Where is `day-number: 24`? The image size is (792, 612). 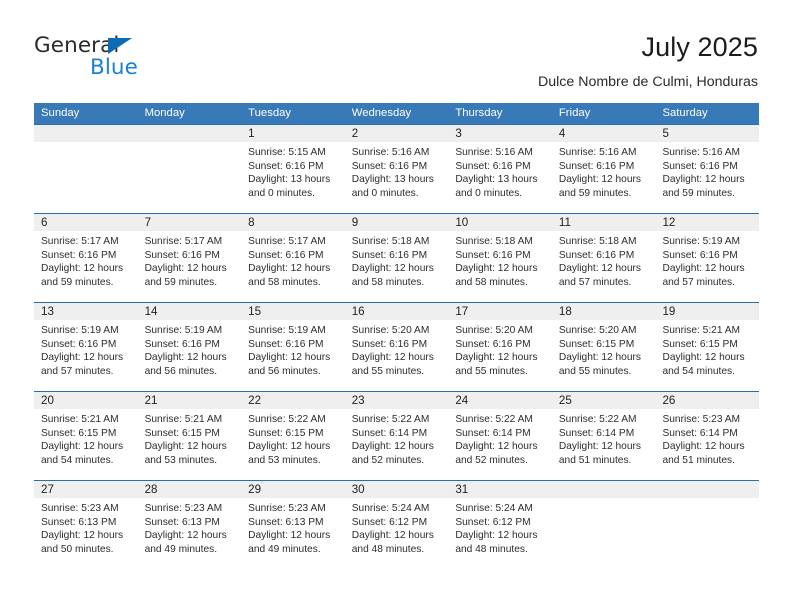
day-number: 24 is located at coordinates (462, 400).